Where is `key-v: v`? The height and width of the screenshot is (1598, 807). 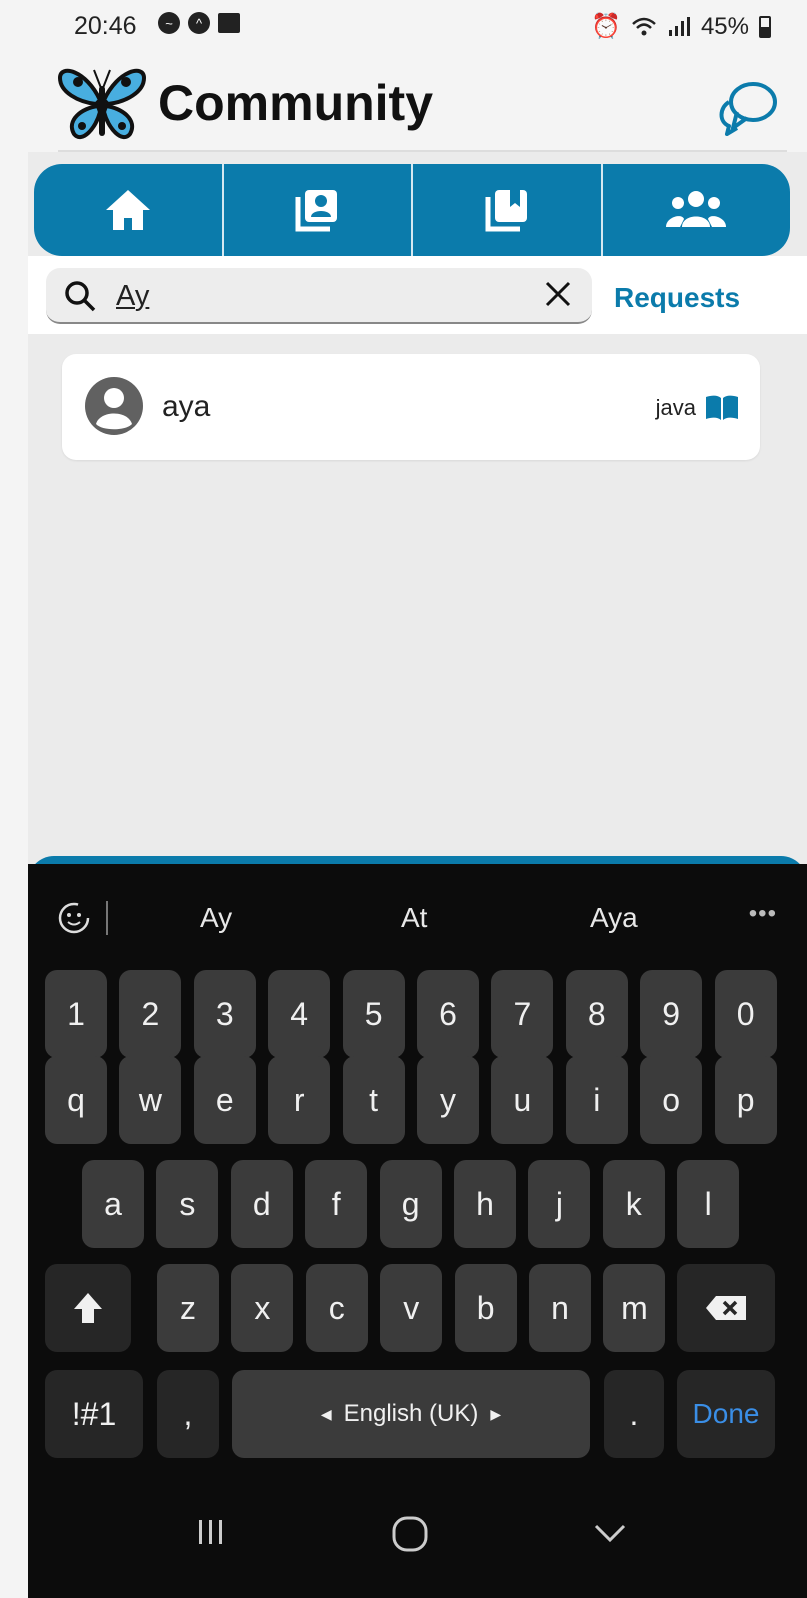
key-v: v is located at coordinates (411, 1308).